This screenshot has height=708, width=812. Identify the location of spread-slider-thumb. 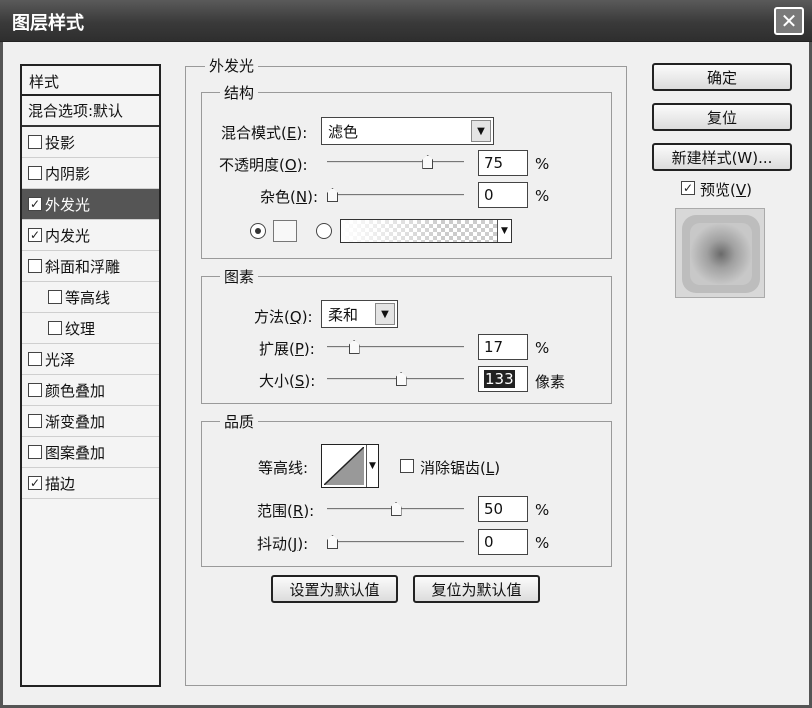
(354, 347).